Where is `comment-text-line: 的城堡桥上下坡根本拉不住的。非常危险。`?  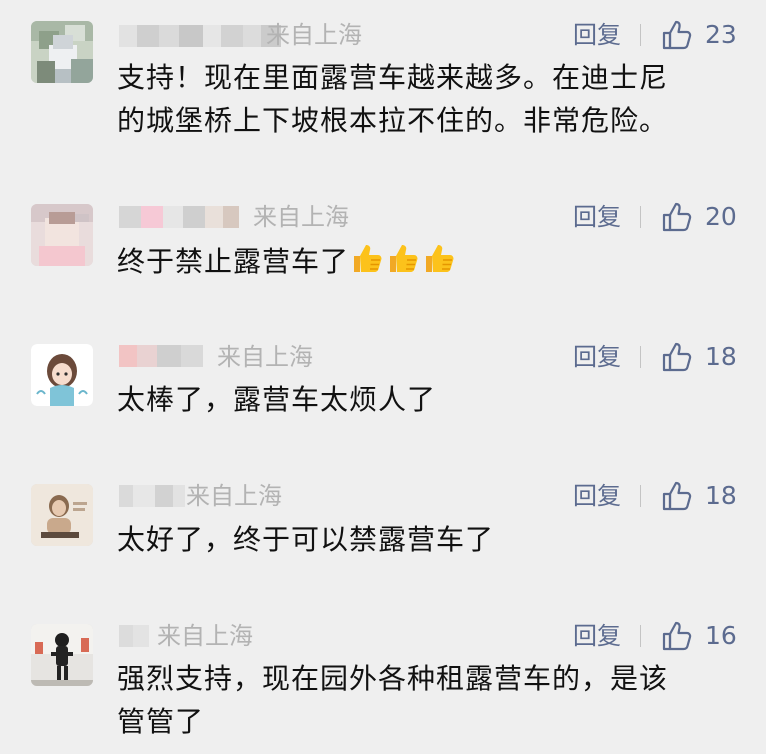 comment-text-line: 的城堡桥上下坡根本拉不住的。非常危险。 is located at coordinates (393, 120).